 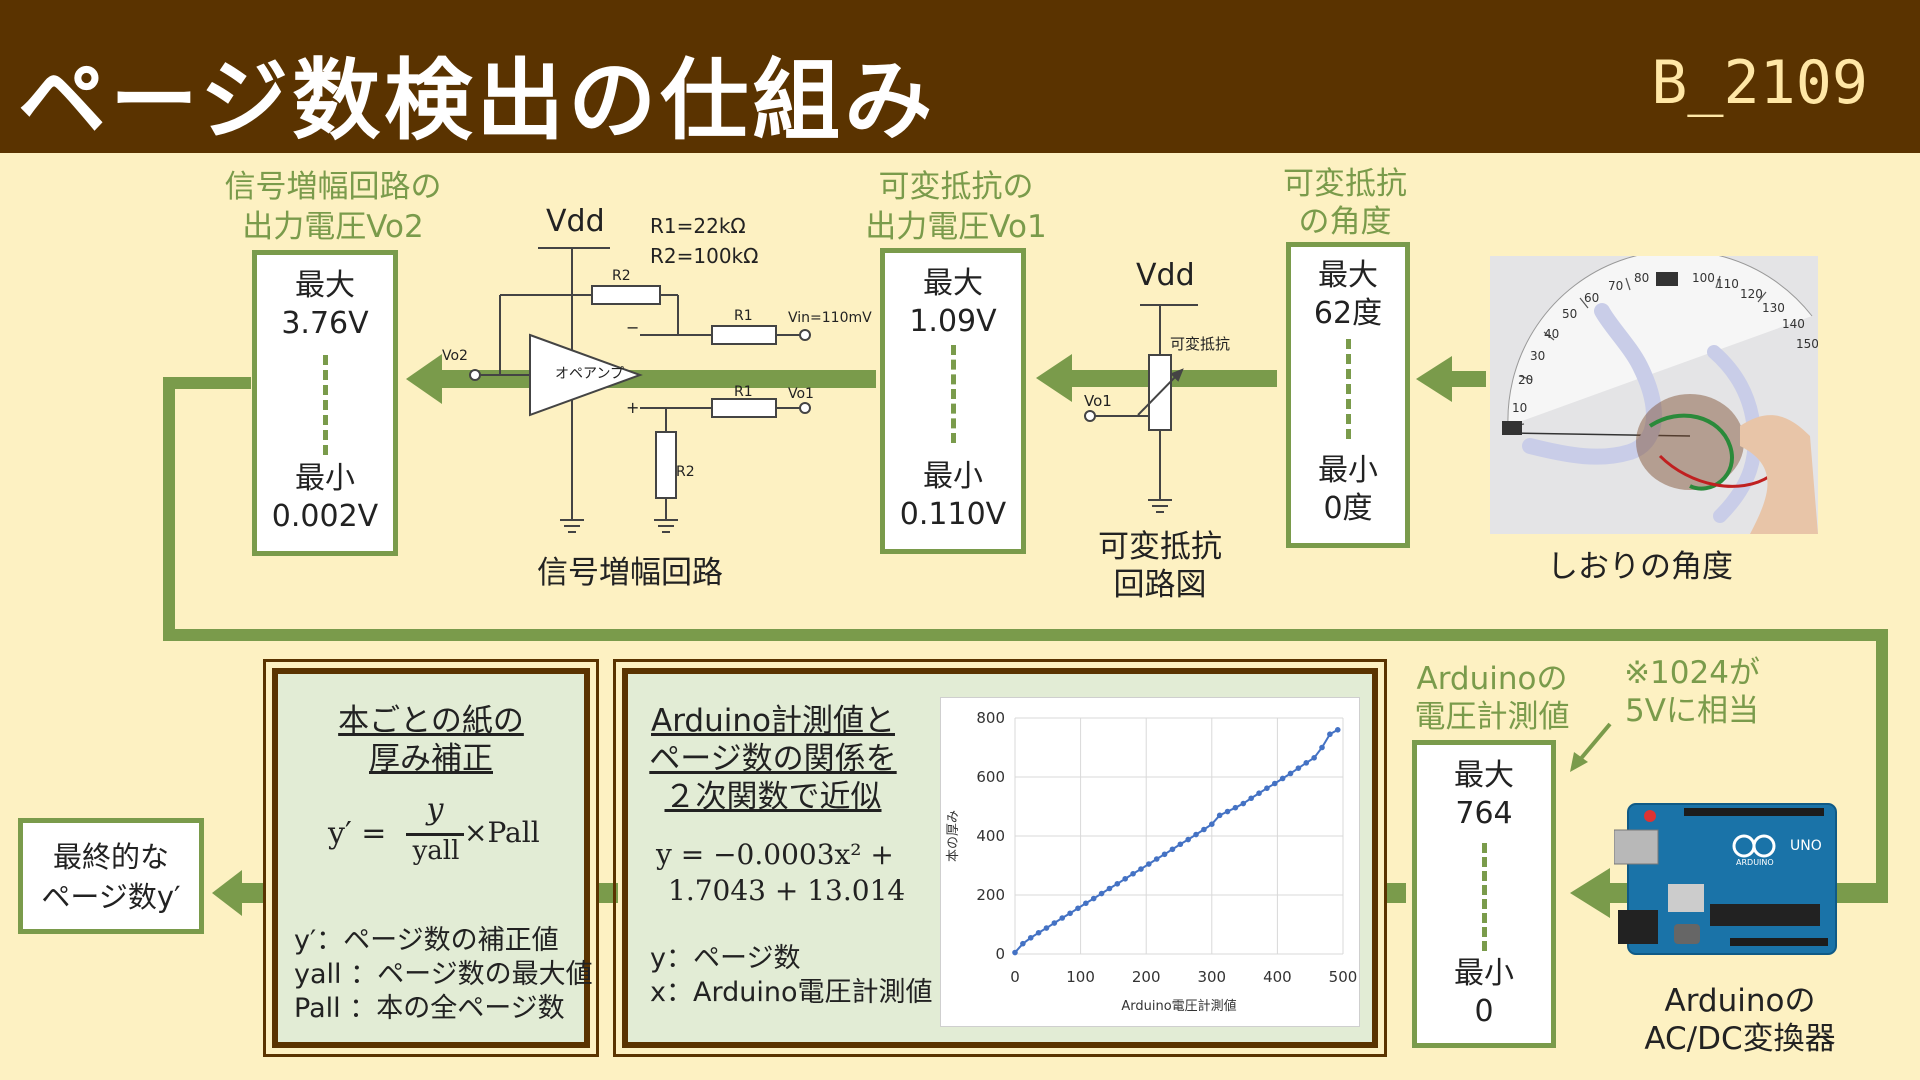 What do you see at coordinates (436, 851) in the screenshot?
I see `correction-denominator: yall` at bounding box center [436, 851].